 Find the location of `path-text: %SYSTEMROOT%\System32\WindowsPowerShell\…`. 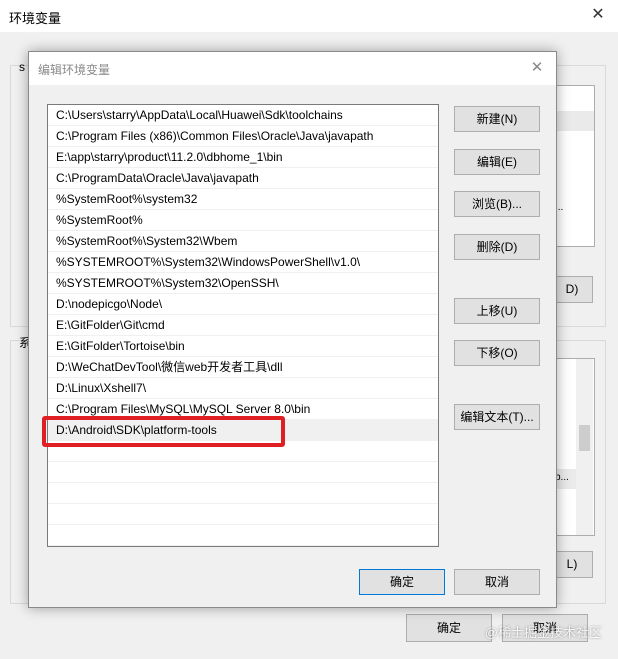

path-text: %SYSTEMROOT%\System32\WindowsPowerShell\… is located at coordinates (208, 262).